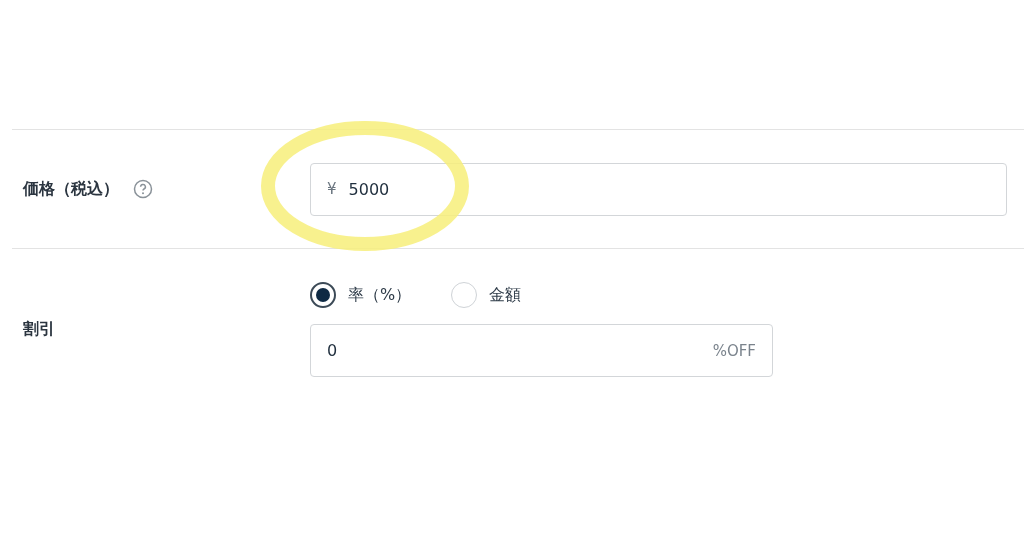 This screenshot has width=1024, height=538. Describe the element at coordinates (39, 329) in the screenshot. I see `field-label: 割引` at that location.